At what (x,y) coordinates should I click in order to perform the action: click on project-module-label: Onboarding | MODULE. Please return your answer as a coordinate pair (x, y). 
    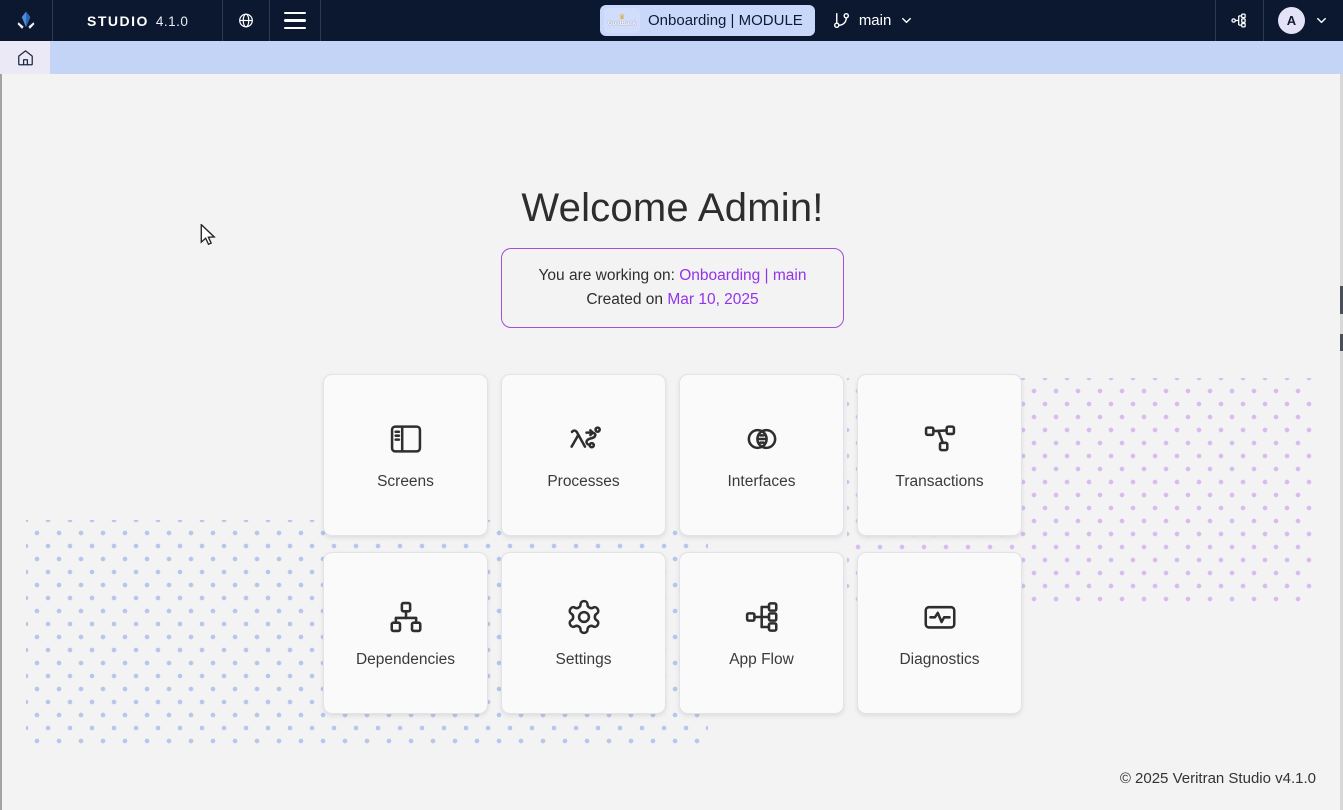
    Looking at the image, I should click on (725, 20).